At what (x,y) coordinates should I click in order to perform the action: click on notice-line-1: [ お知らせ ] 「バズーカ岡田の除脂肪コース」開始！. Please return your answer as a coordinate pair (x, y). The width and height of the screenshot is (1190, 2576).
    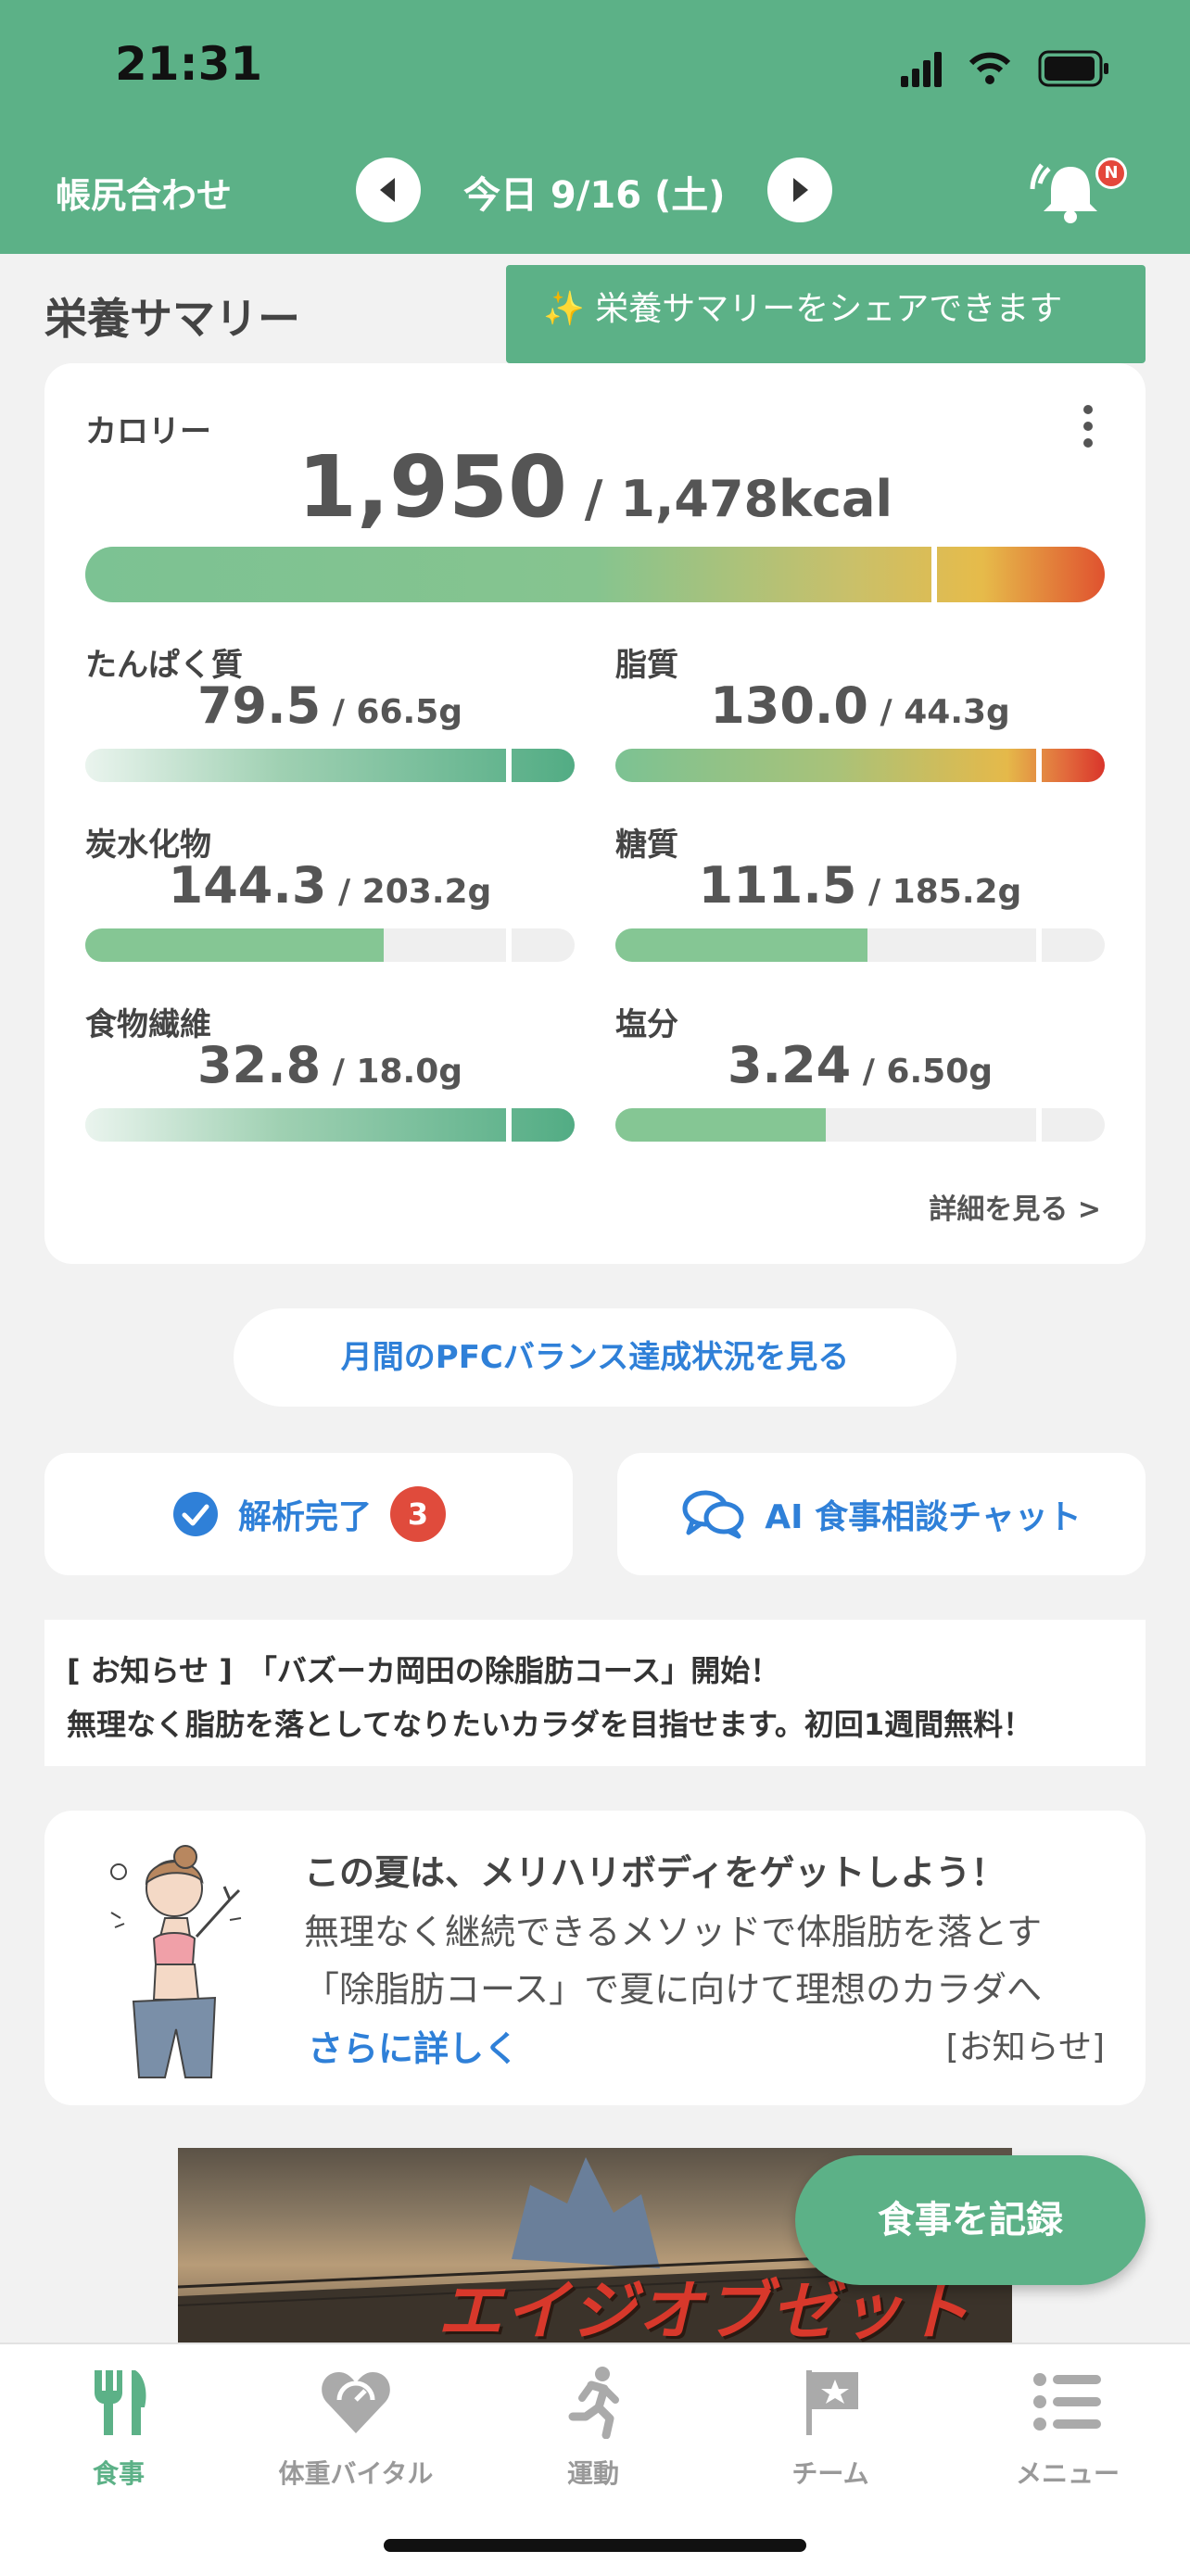
    Looking at the image, I should click on (423, 1671).